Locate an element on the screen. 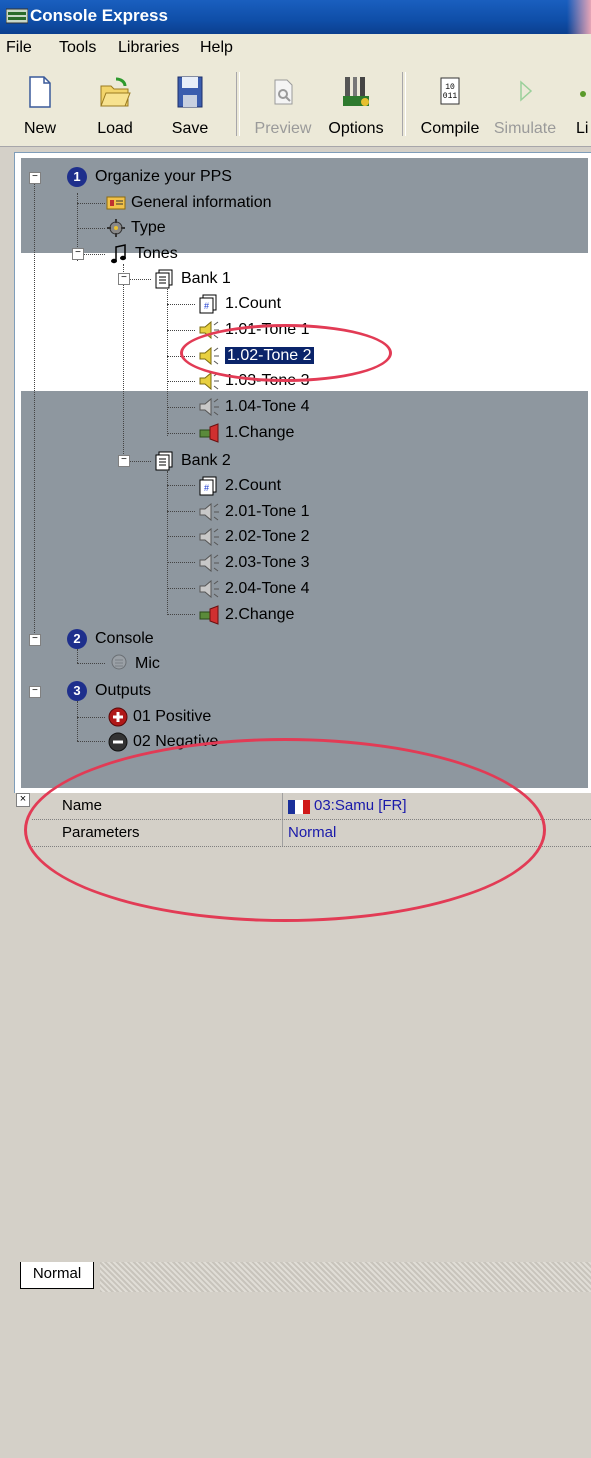 This screenshot has width=591, height=1458. app-icon is located at coordinates (17, 16).